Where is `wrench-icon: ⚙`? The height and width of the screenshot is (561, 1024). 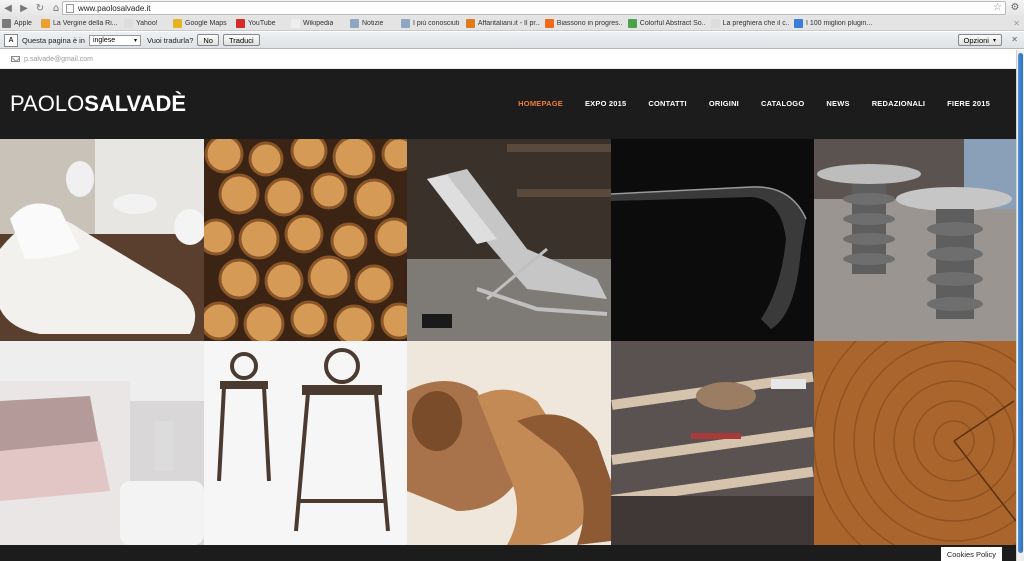
wrench-icon: ⚙ is located at coordinates (1015, 8).